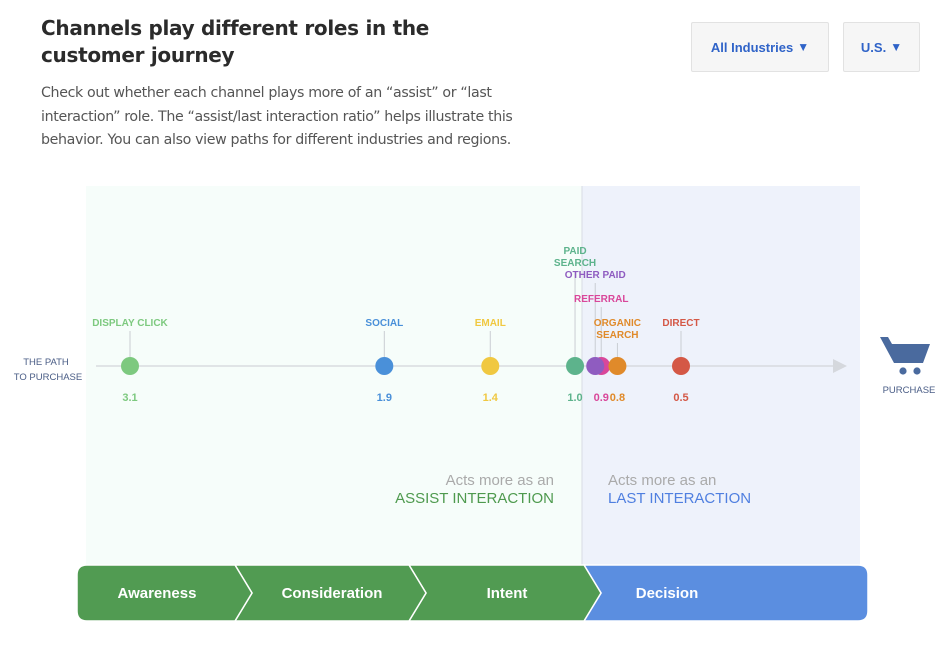 Image resolution: width=947 pixels, height=648 pixels. Describe the element at coordinates (472, 593) in the screenshot. I see `journey-stages: Awareness Consideration Intent Decision` at that location.